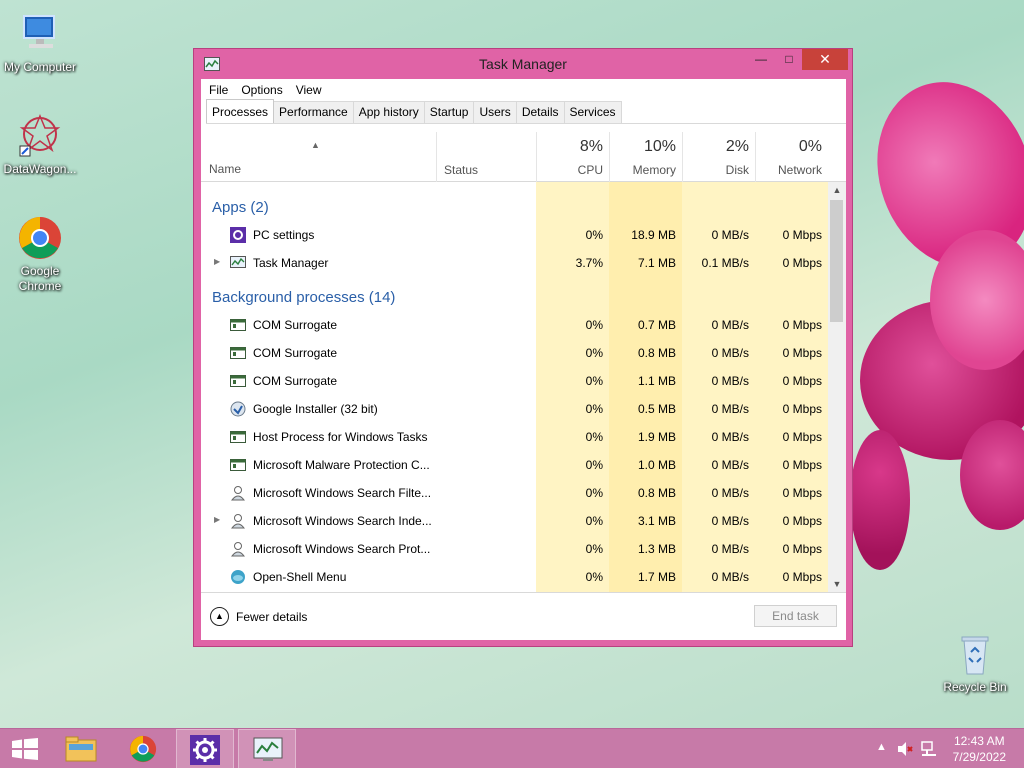 This screenshot has height=768, width=1024. I want to click on taskbar-task-manager, so click(267, 748).